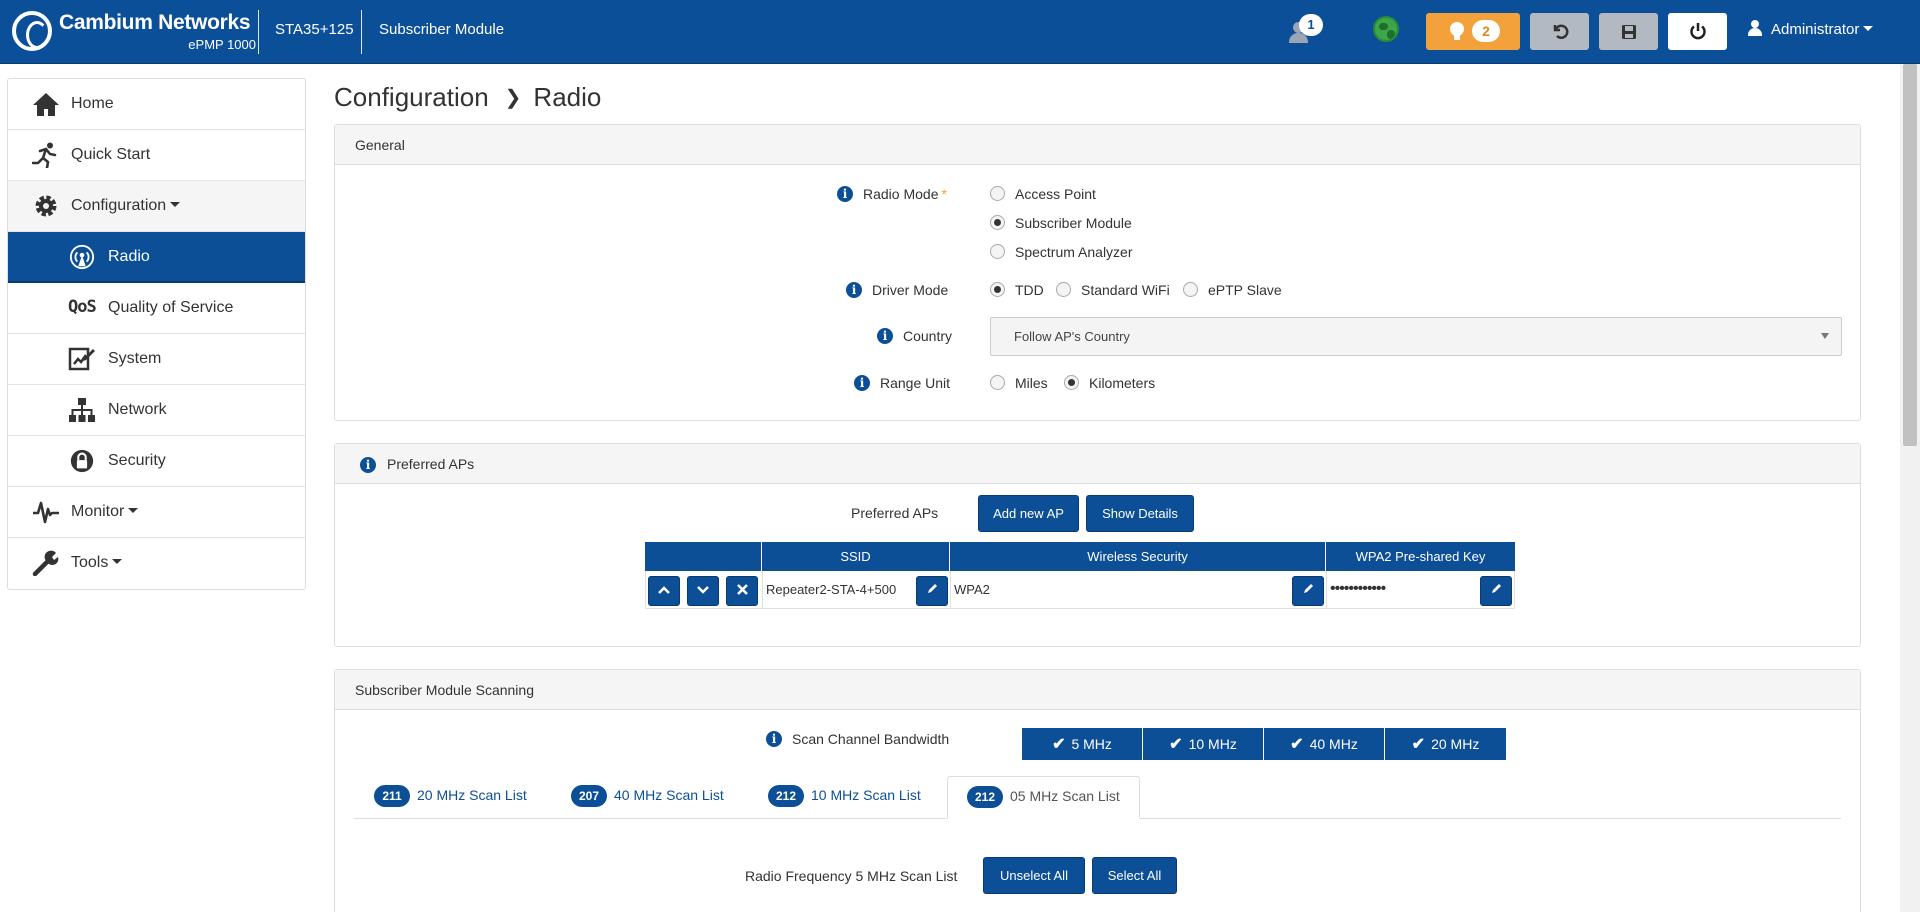 The image size is (1920, 912). I want to click on bandwidth-5mhz-toggle: ✔ 5 MHz, so click(1082, 744).